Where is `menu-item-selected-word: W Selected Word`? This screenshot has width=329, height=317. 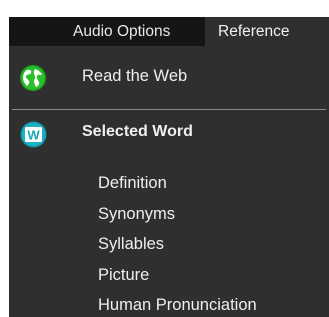
menu-item-selected-word: W Selected Word is located at coordinates (169, 134).